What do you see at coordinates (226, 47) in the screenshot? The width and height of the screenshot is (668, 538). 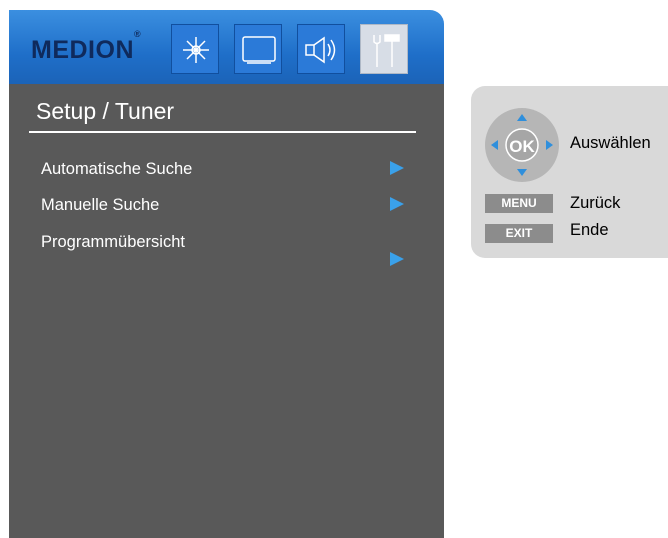 I see `osd-header: MEDION®` at bounding box center [226, 47].